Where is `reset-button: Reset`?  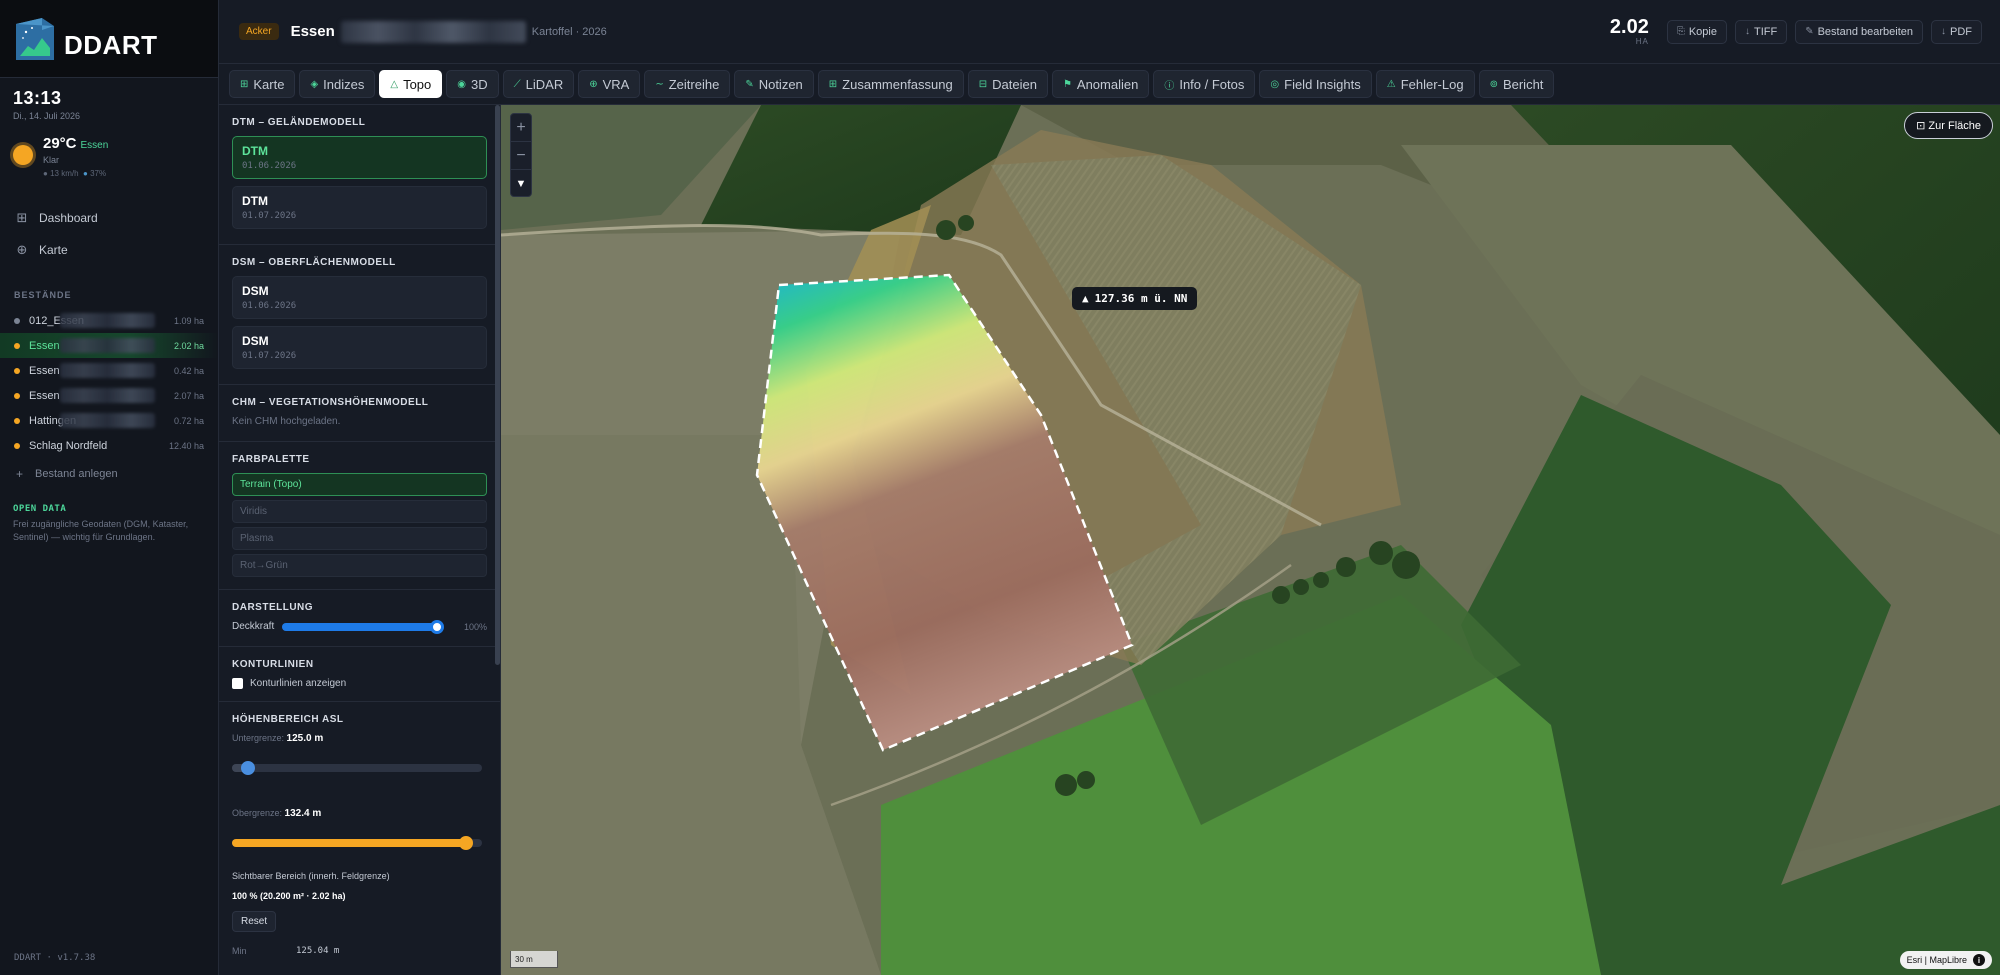 reset-button: Reset is located at coordinates (254, 921).